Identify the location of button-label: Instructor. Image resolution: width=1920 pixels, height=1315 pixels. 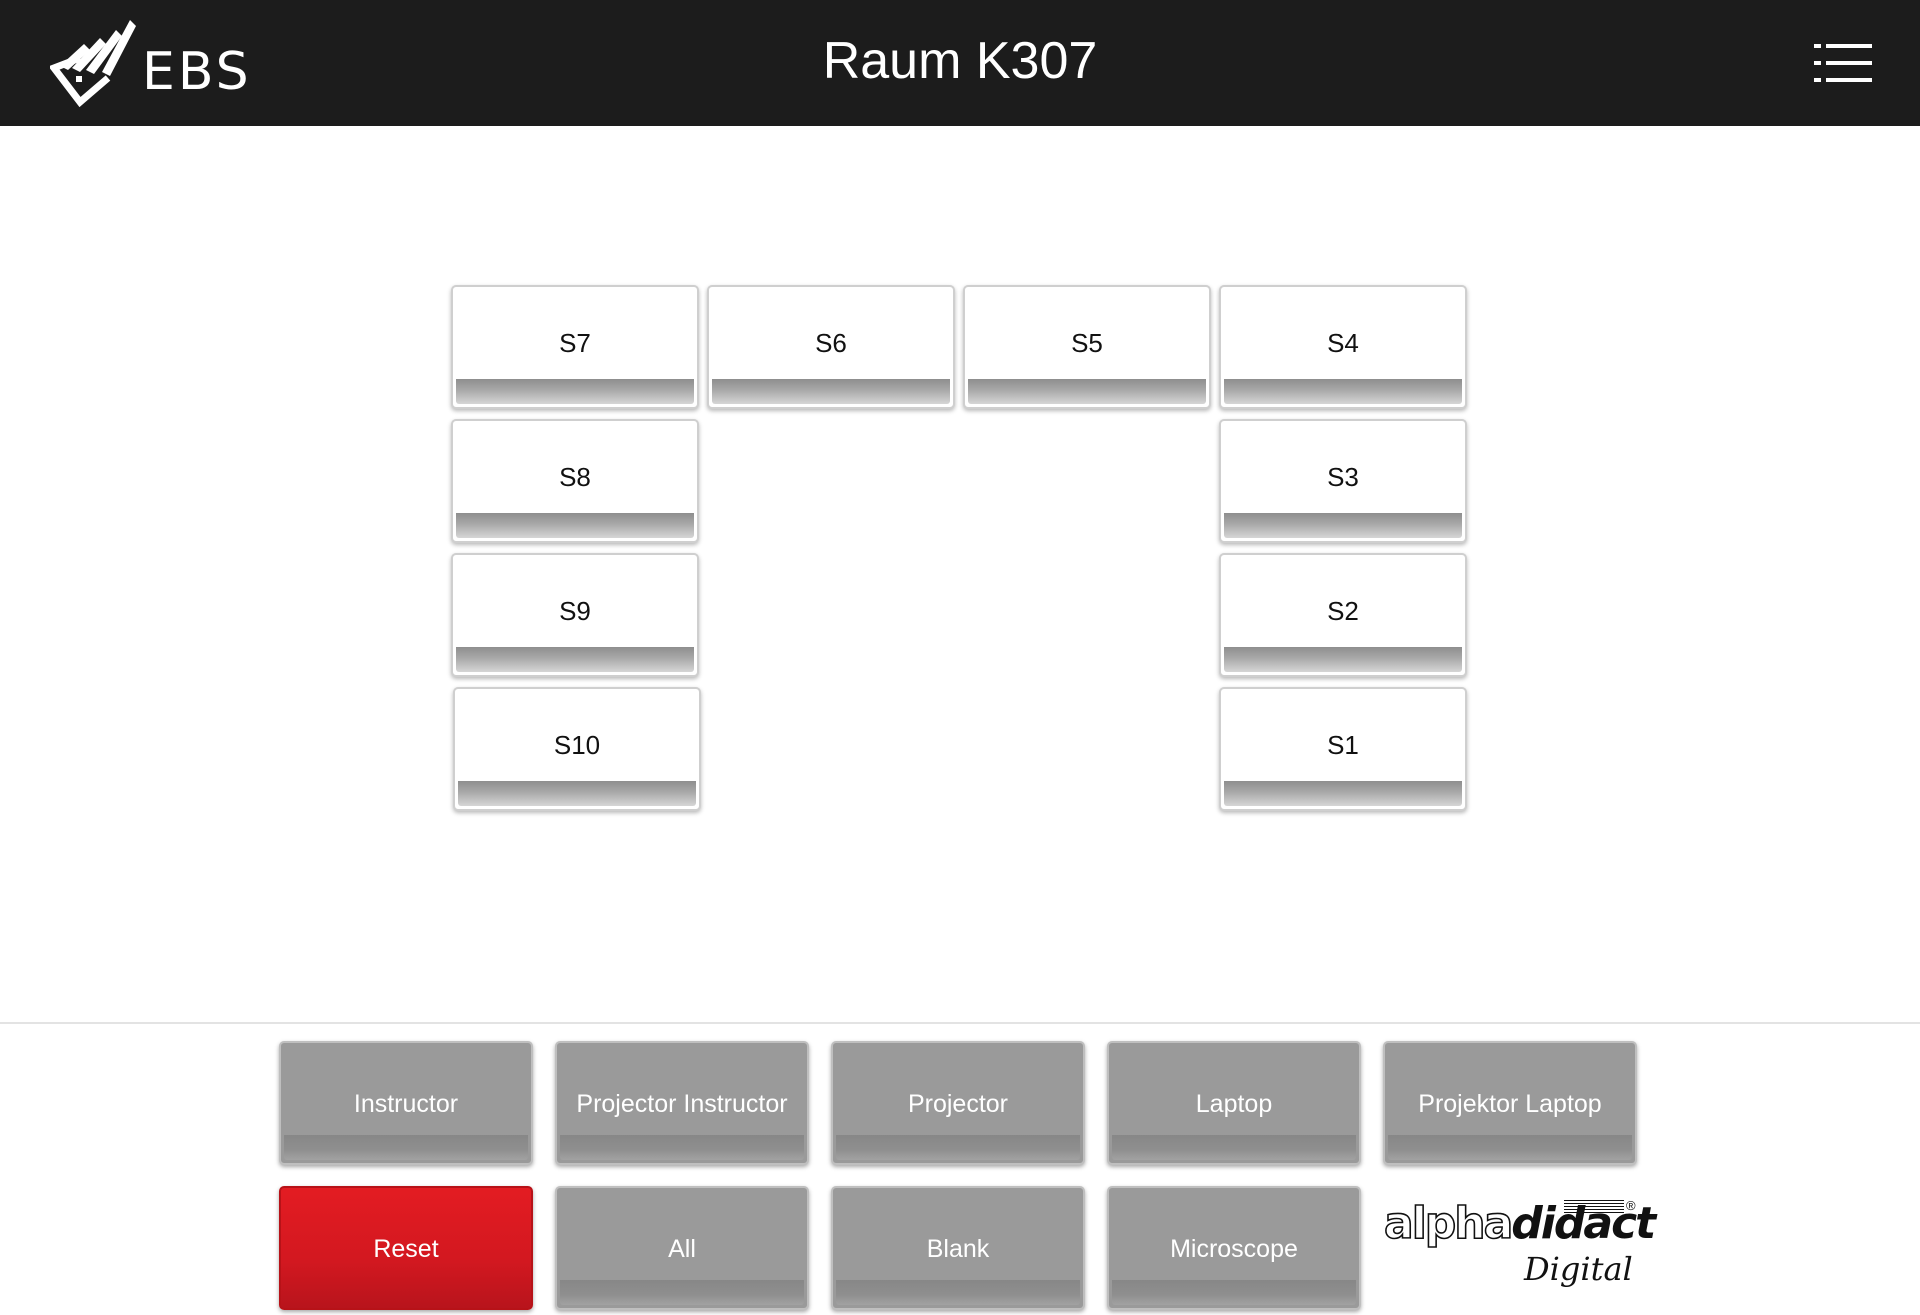
(406, 1104).